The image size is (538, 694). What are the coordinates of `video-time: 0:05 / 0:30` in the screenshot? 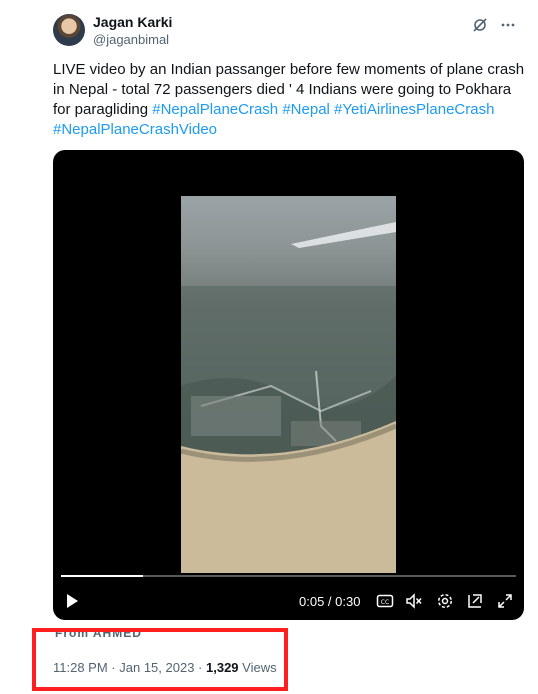 It's located at (330, 601).